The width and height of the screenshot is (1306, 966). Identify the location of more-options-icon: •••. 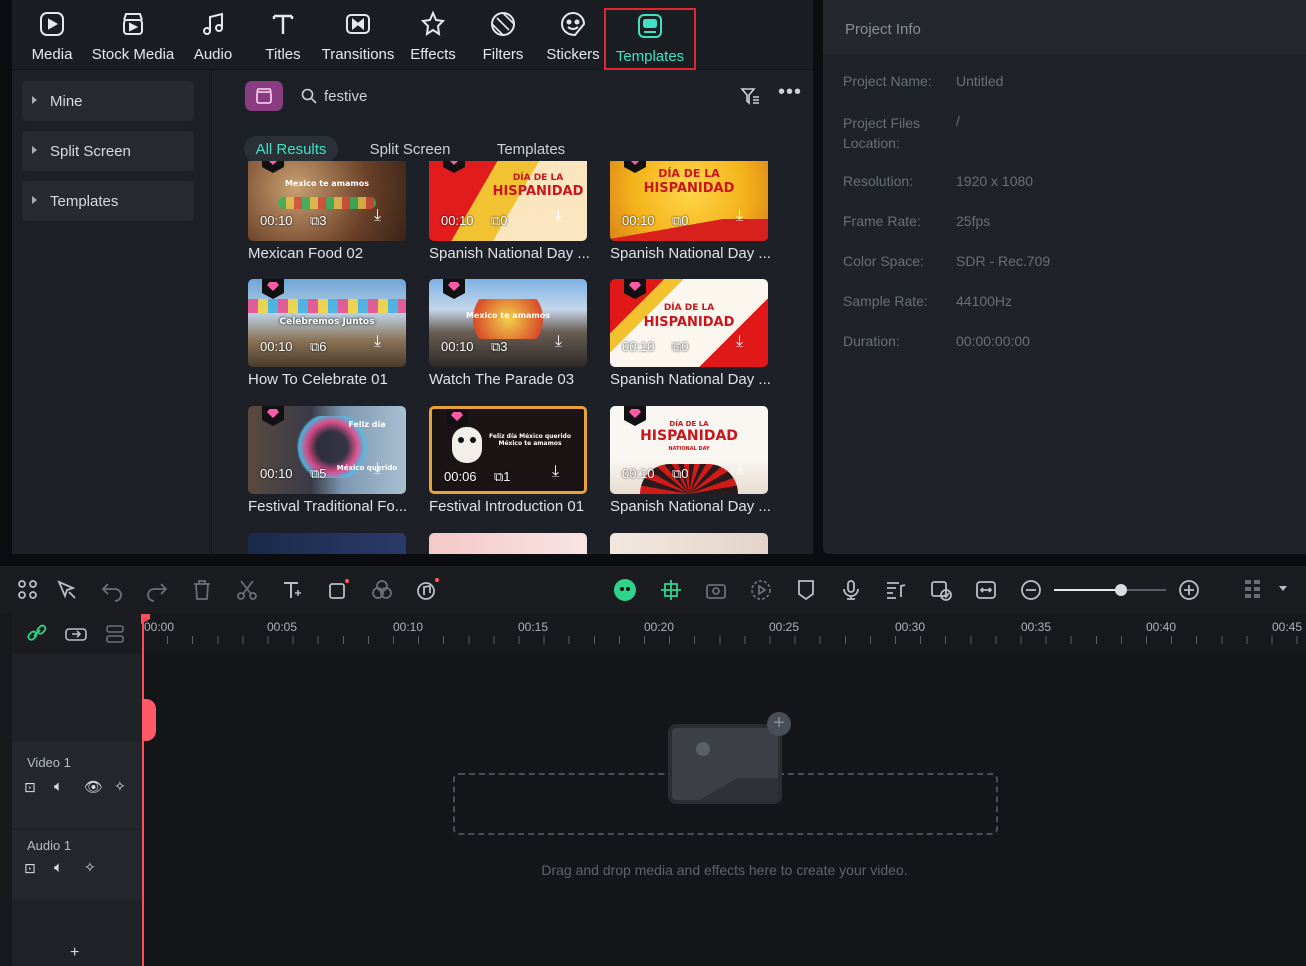
(789, 94).